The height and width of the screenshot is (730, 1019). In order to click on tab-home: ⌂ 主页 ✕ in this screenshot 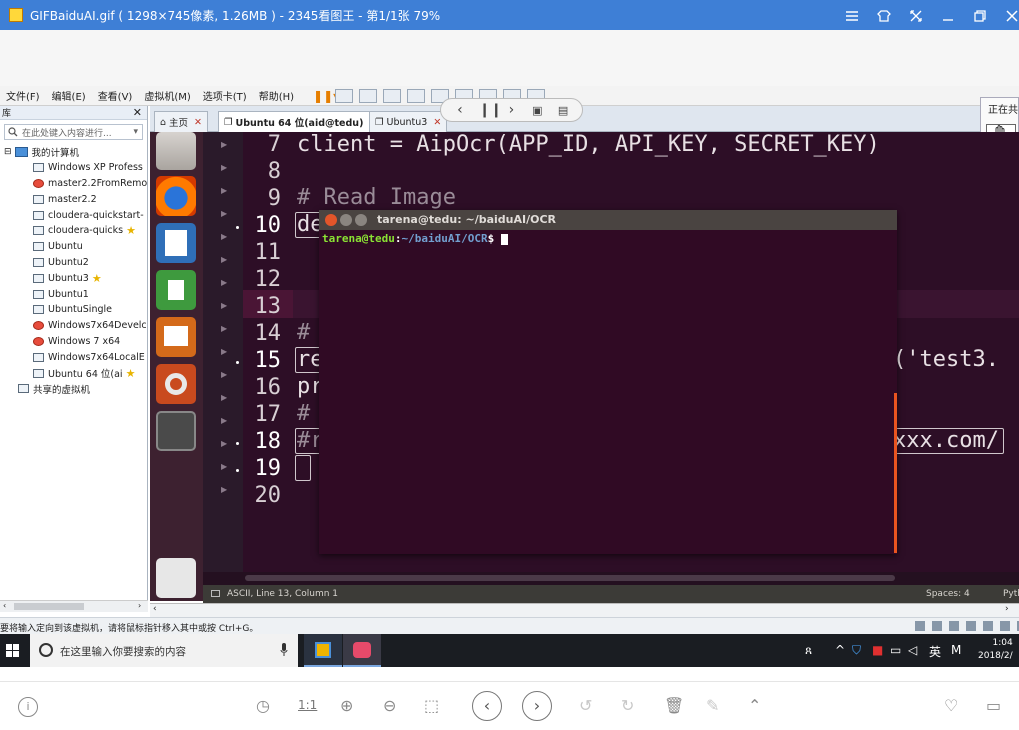, I will do `click(181, 121)`.